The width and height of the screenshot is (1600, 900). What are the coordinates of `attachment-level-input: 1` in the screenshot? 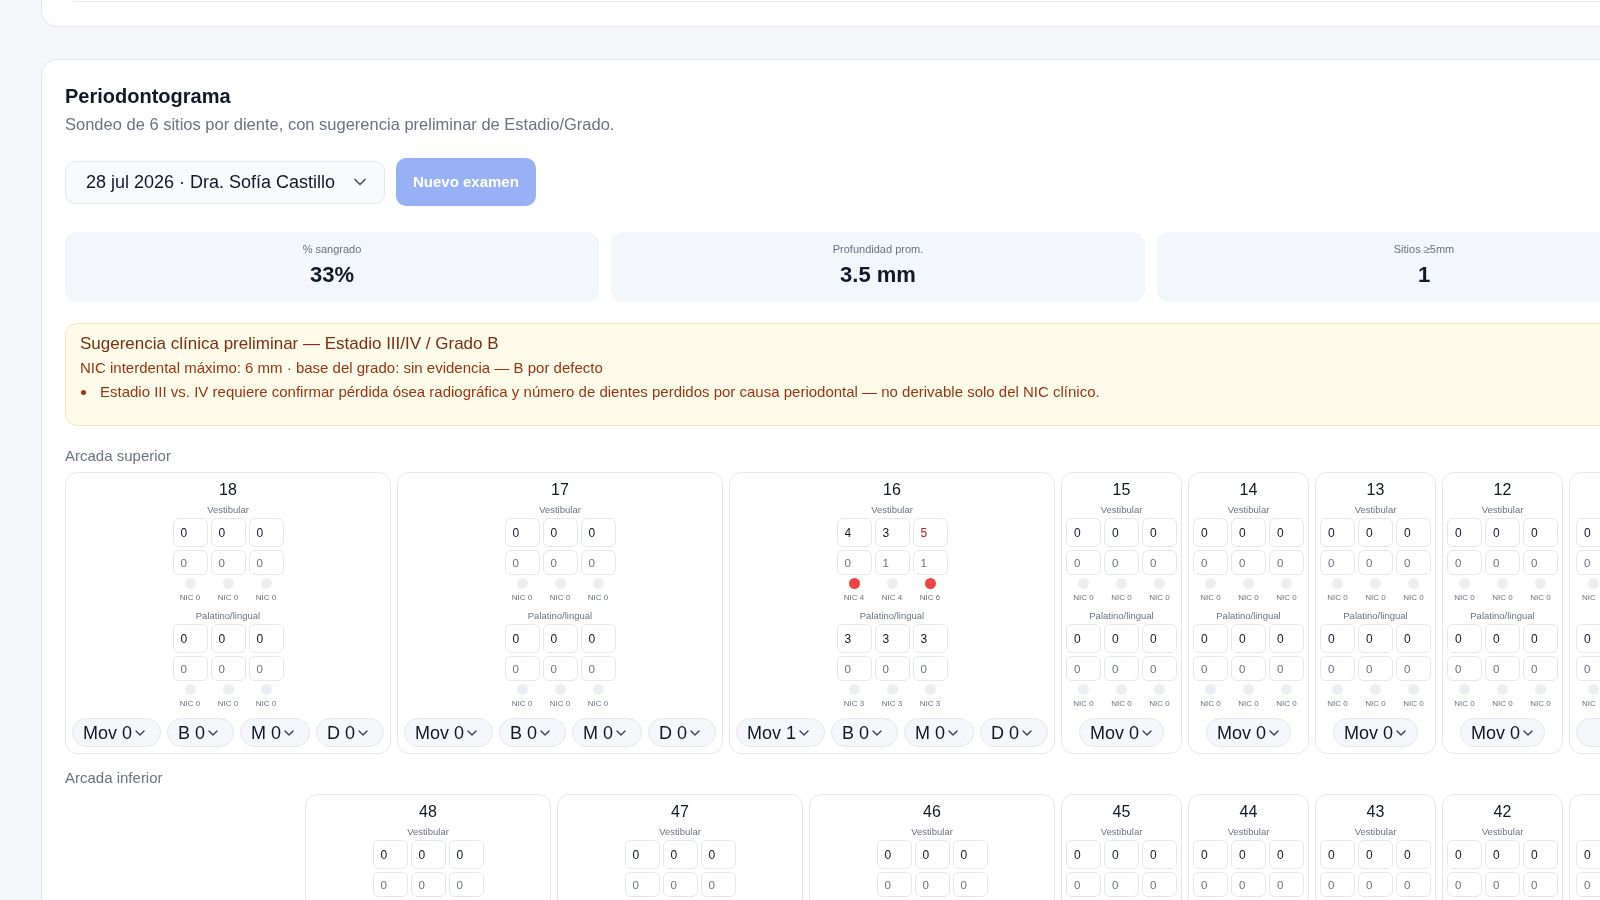 It's located at (892, 562).